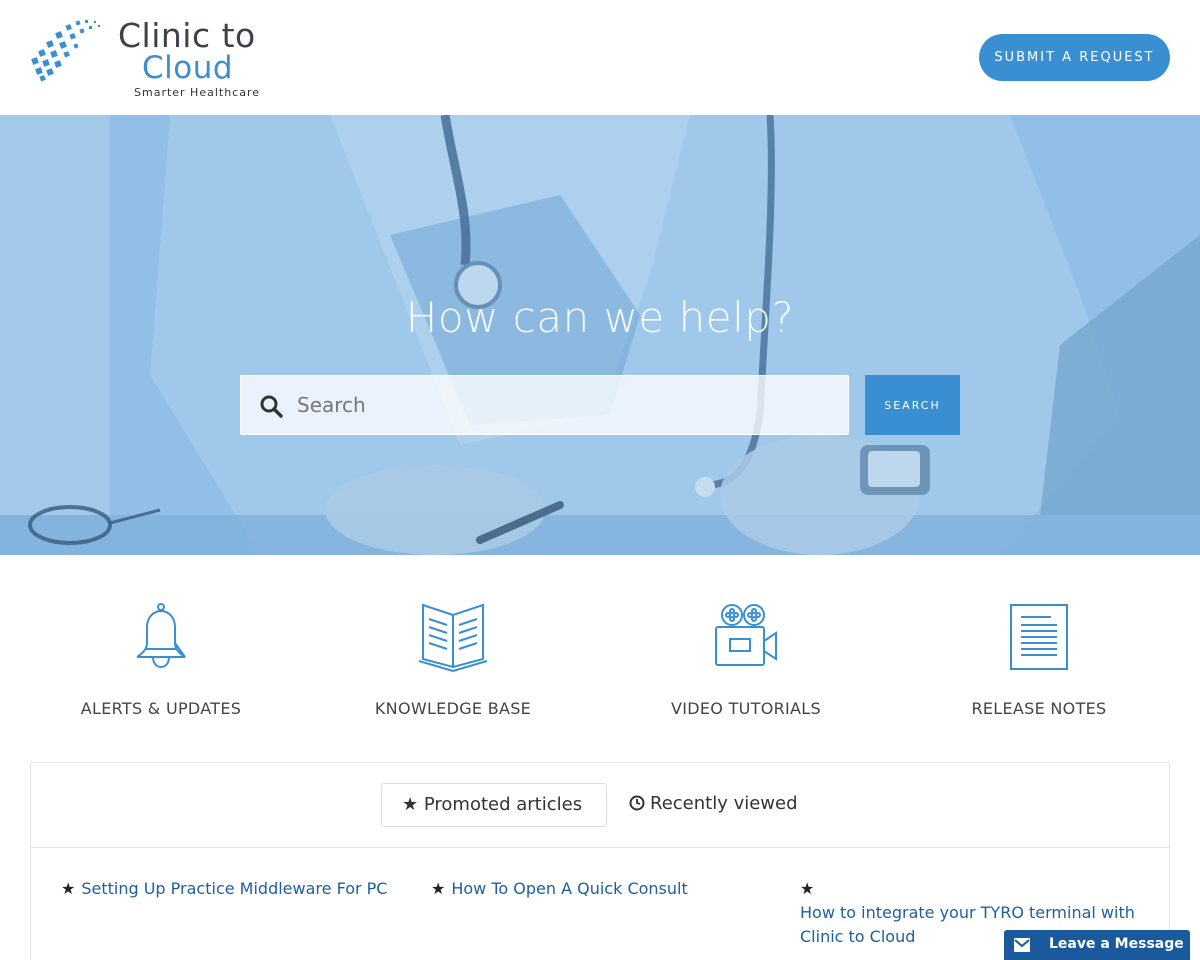 The width and height of the screenshot is (1200, 960). What do you see at coordinates (271, 406) in the screenshot?
I see `search-icon` at bounding box center [271, 406].